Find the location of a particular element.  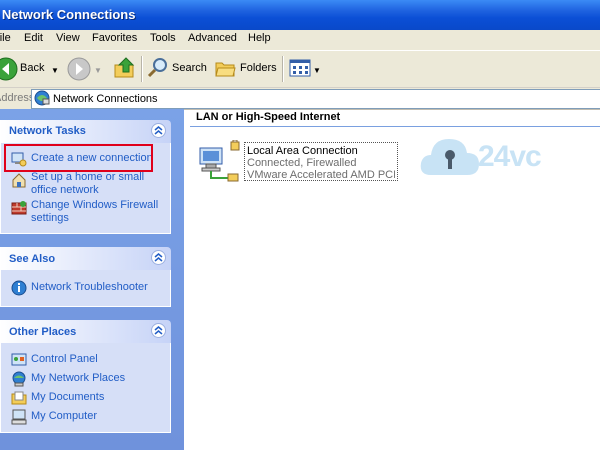

see-also-title: See Also is located at coordinates (32, 259).